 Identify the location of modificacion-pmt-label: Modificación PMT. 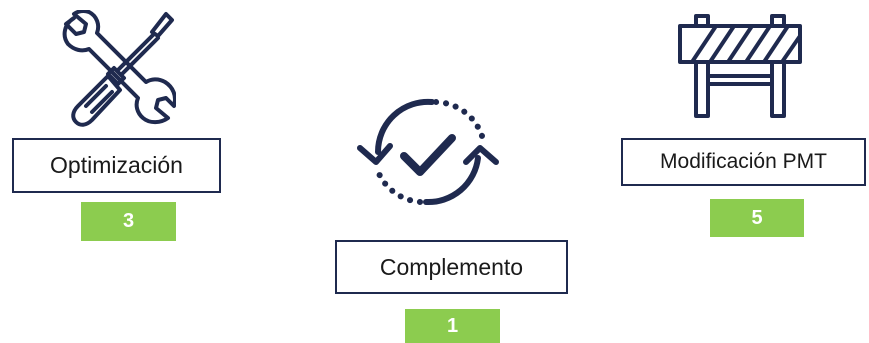
(743, 161).